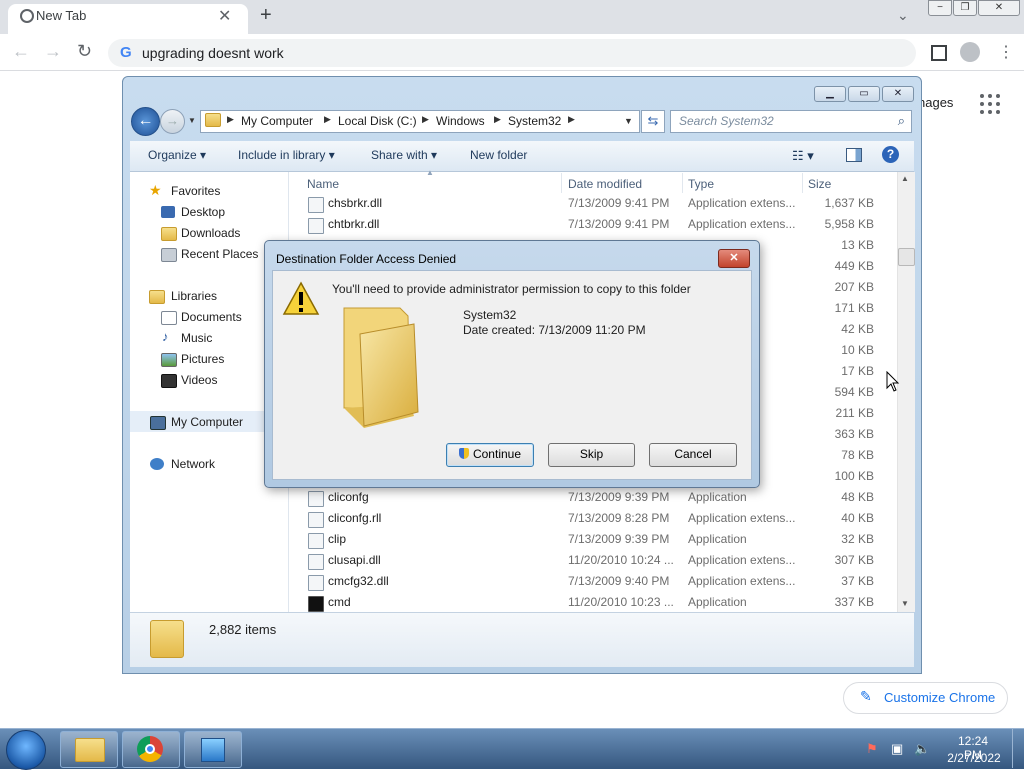 Image resolution: width=1024 pixels, height=770 pixels. Describe the element at coordinates (196, 338) in the screenshot. I see `nav-music: Music` at that location.